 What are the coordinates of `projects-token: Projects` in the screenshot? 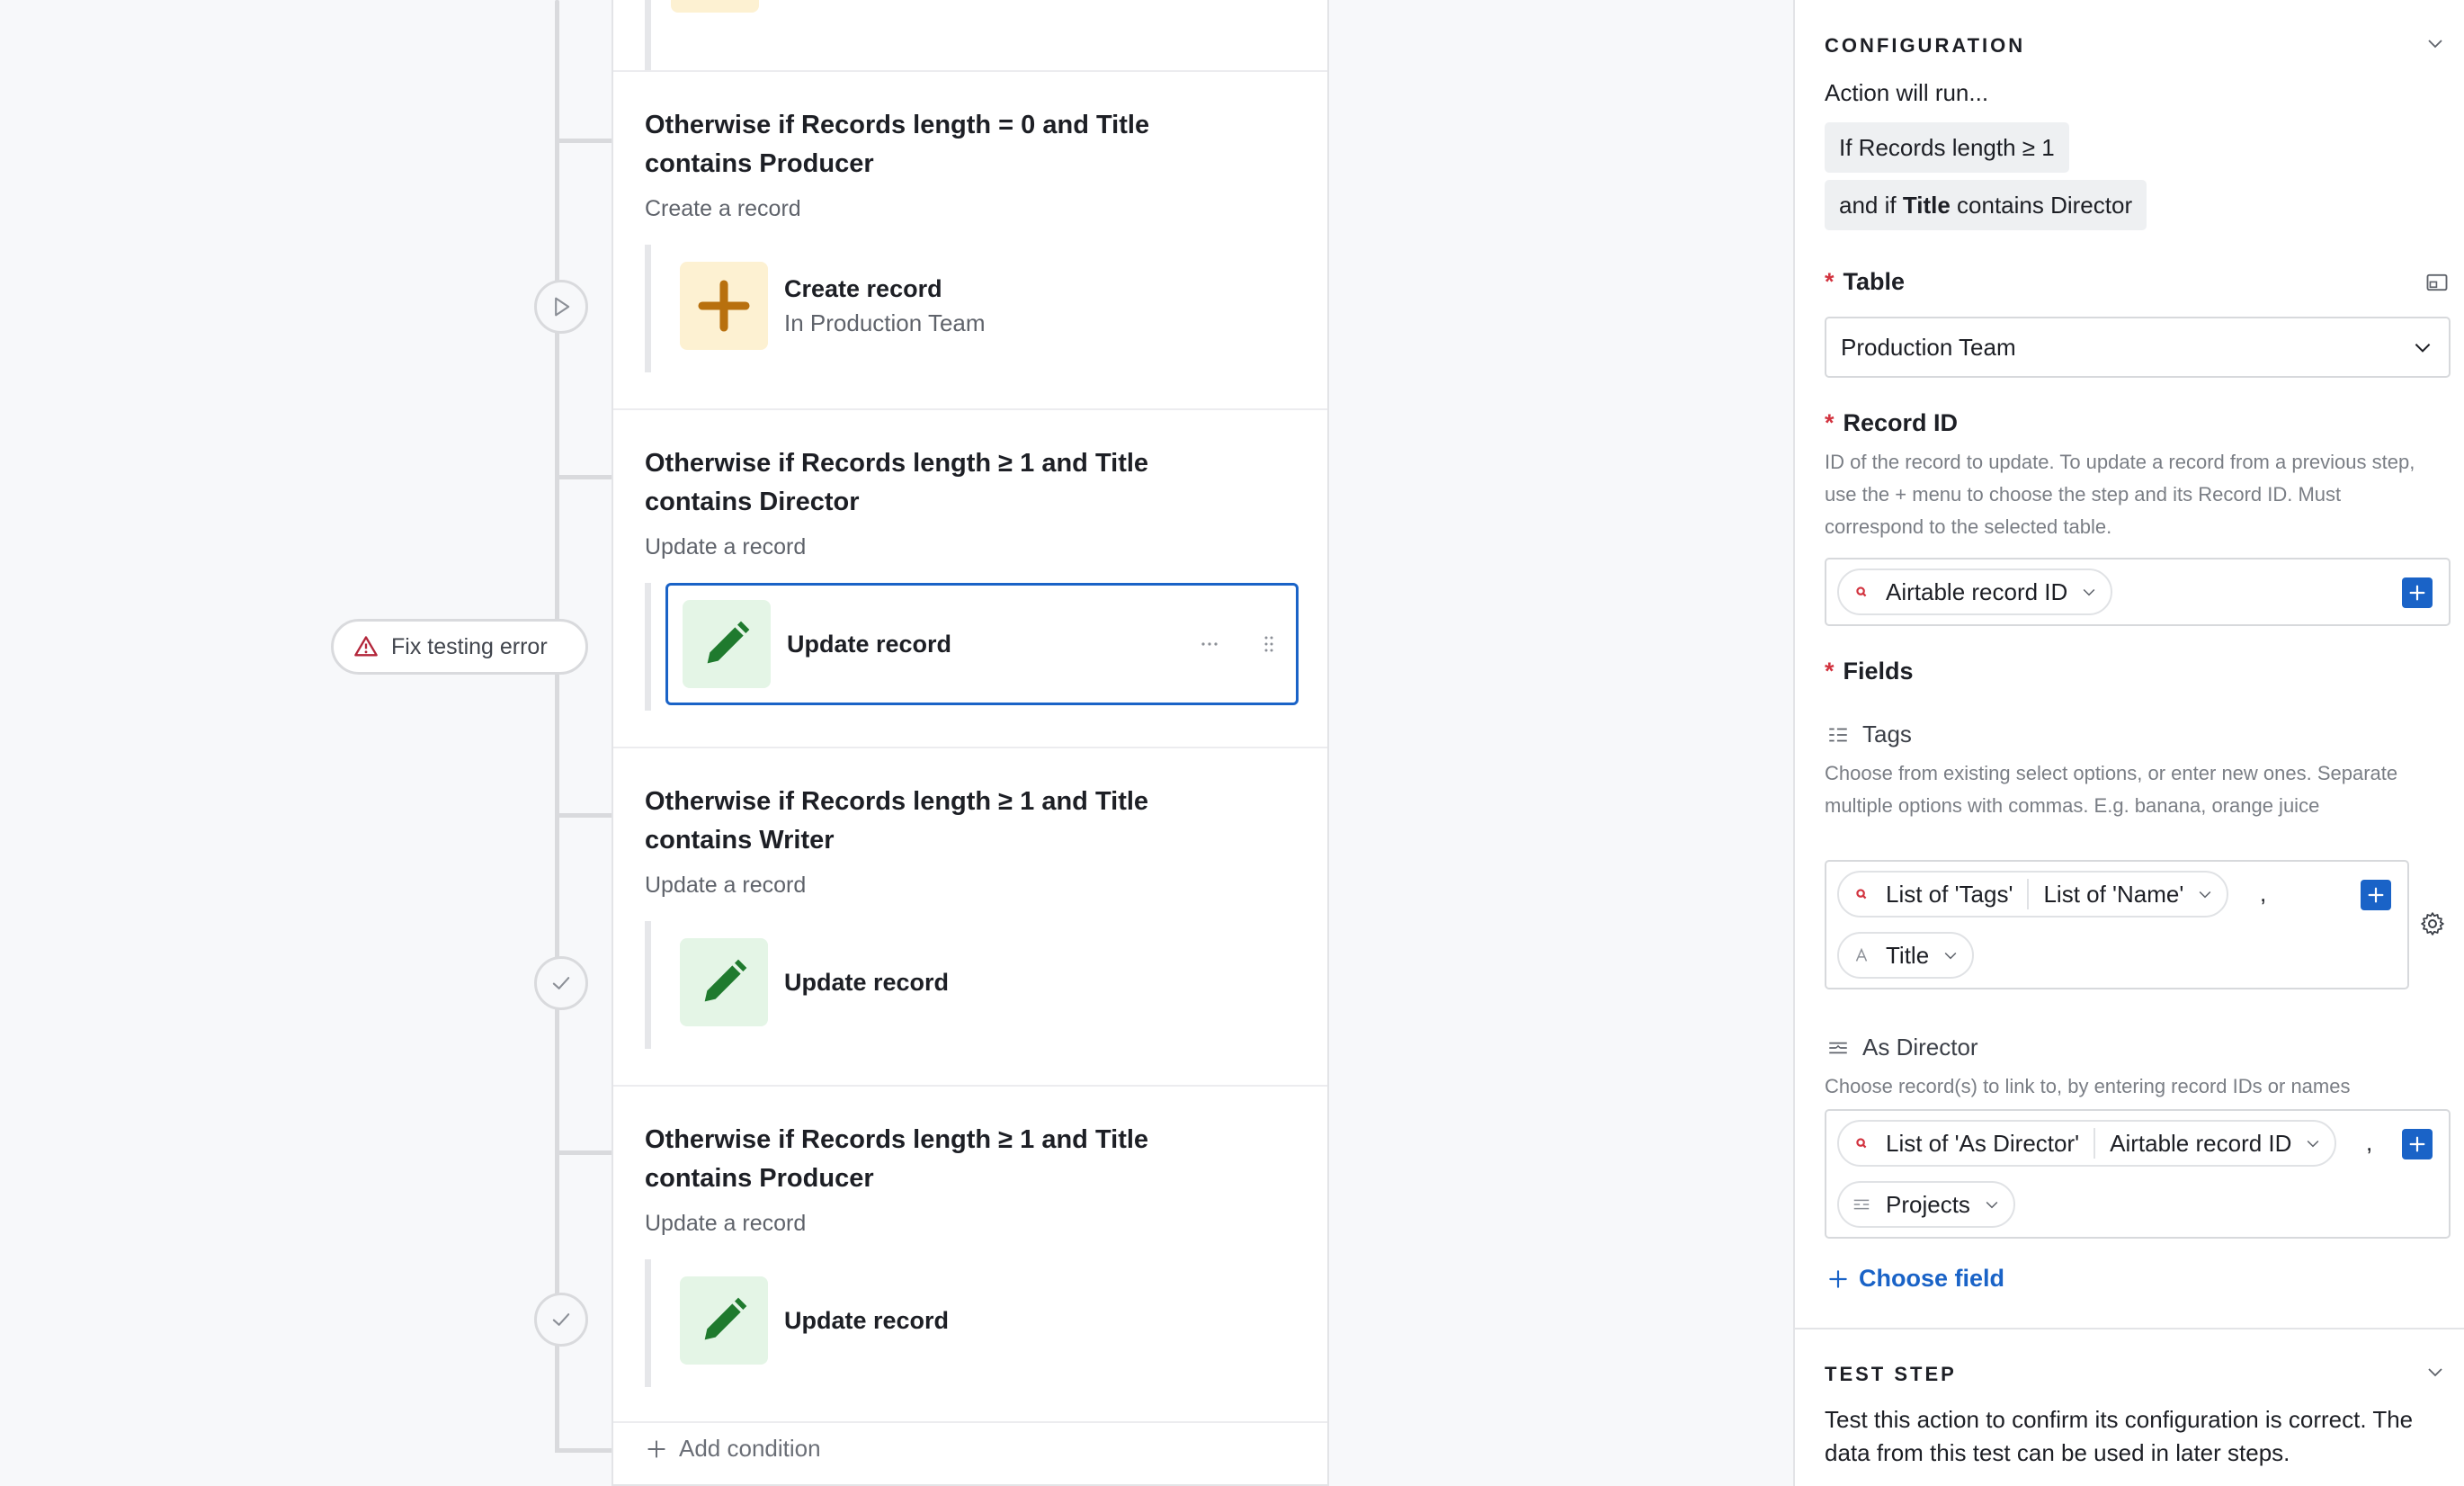 It's located at (1926, 1204).